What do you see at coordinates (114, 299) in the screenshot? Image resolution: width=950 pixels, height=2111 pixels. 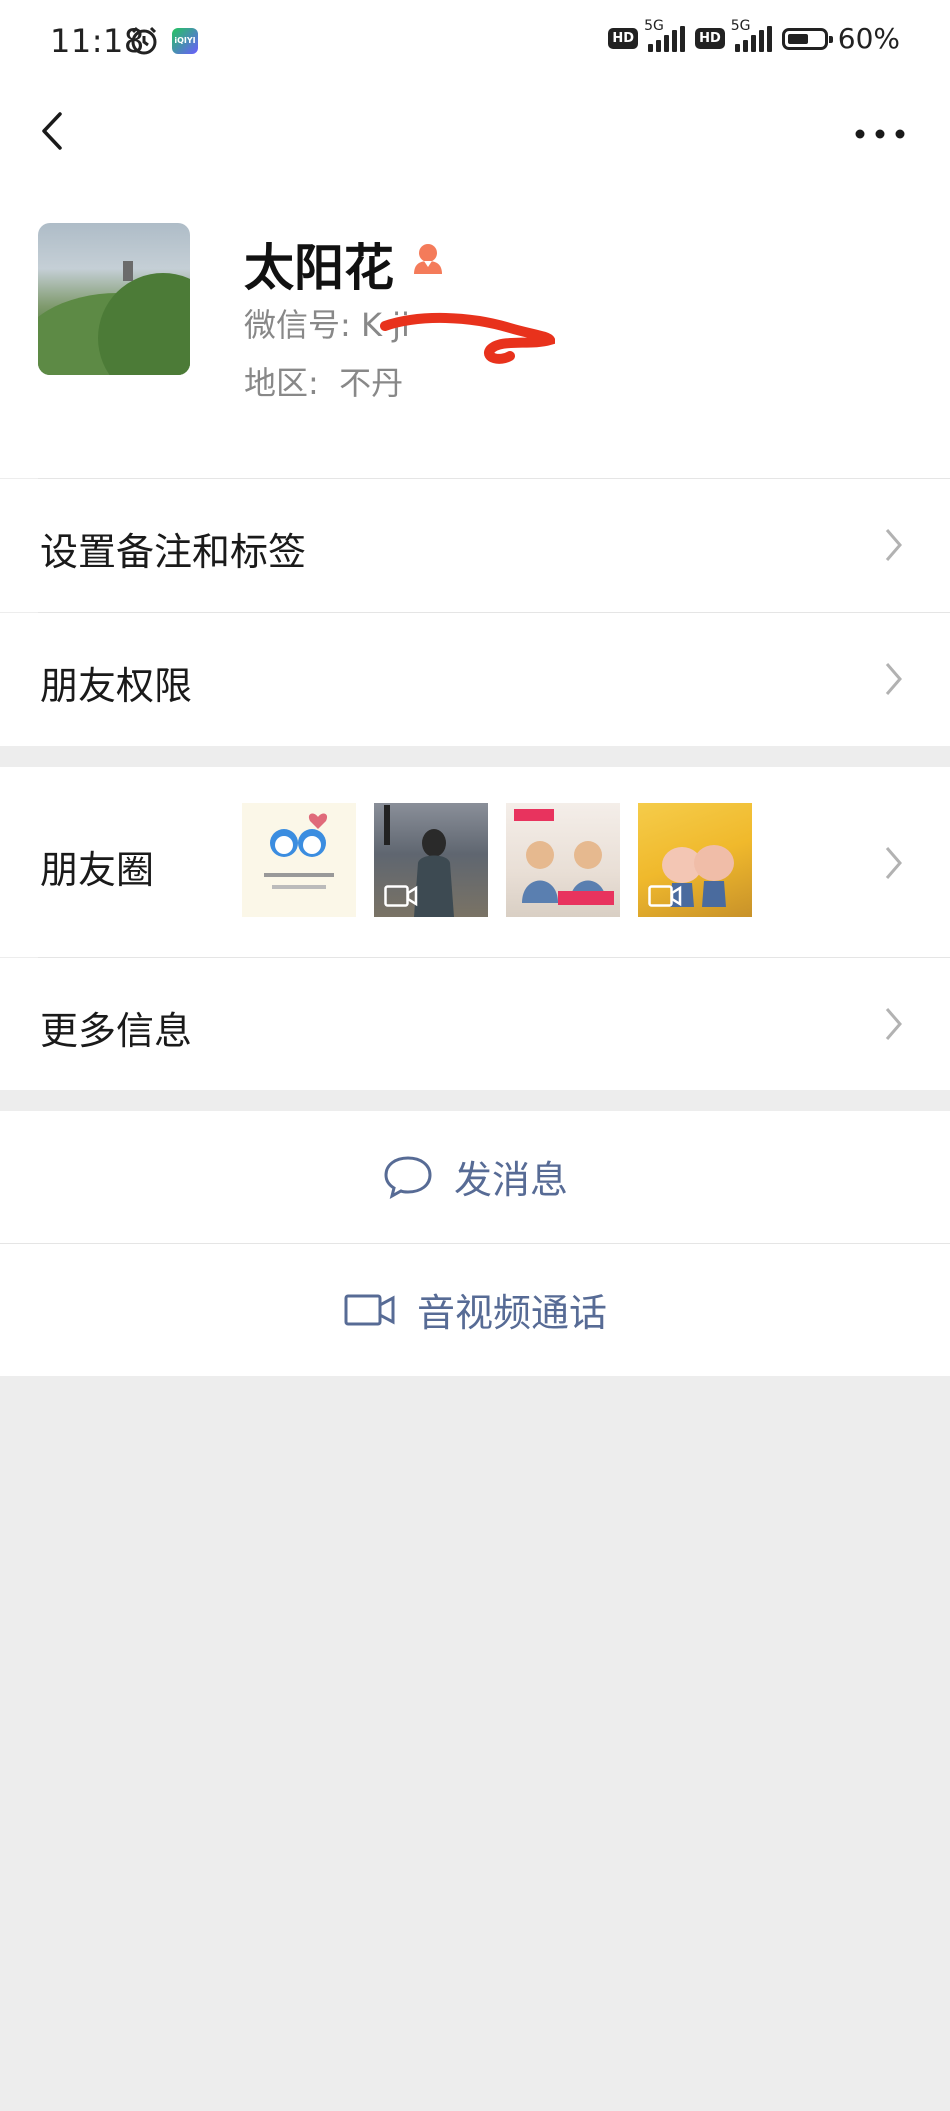 I see `avatar` at bounding box center [114, 299].